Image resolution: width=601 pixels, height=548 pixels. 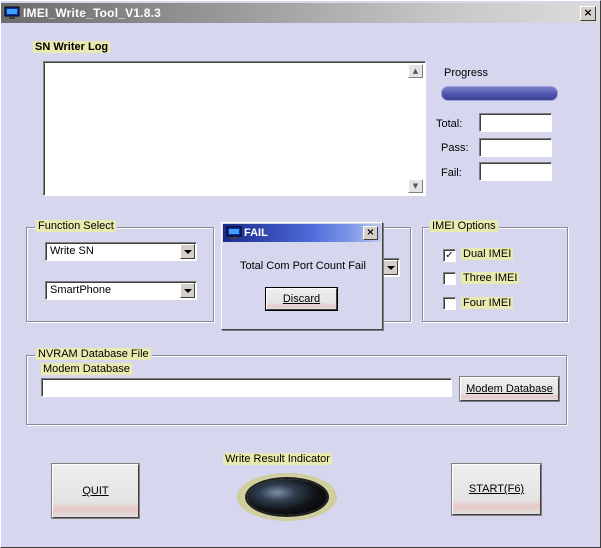 I want to click on progress-label: Progress, so click(x=466, y=73).